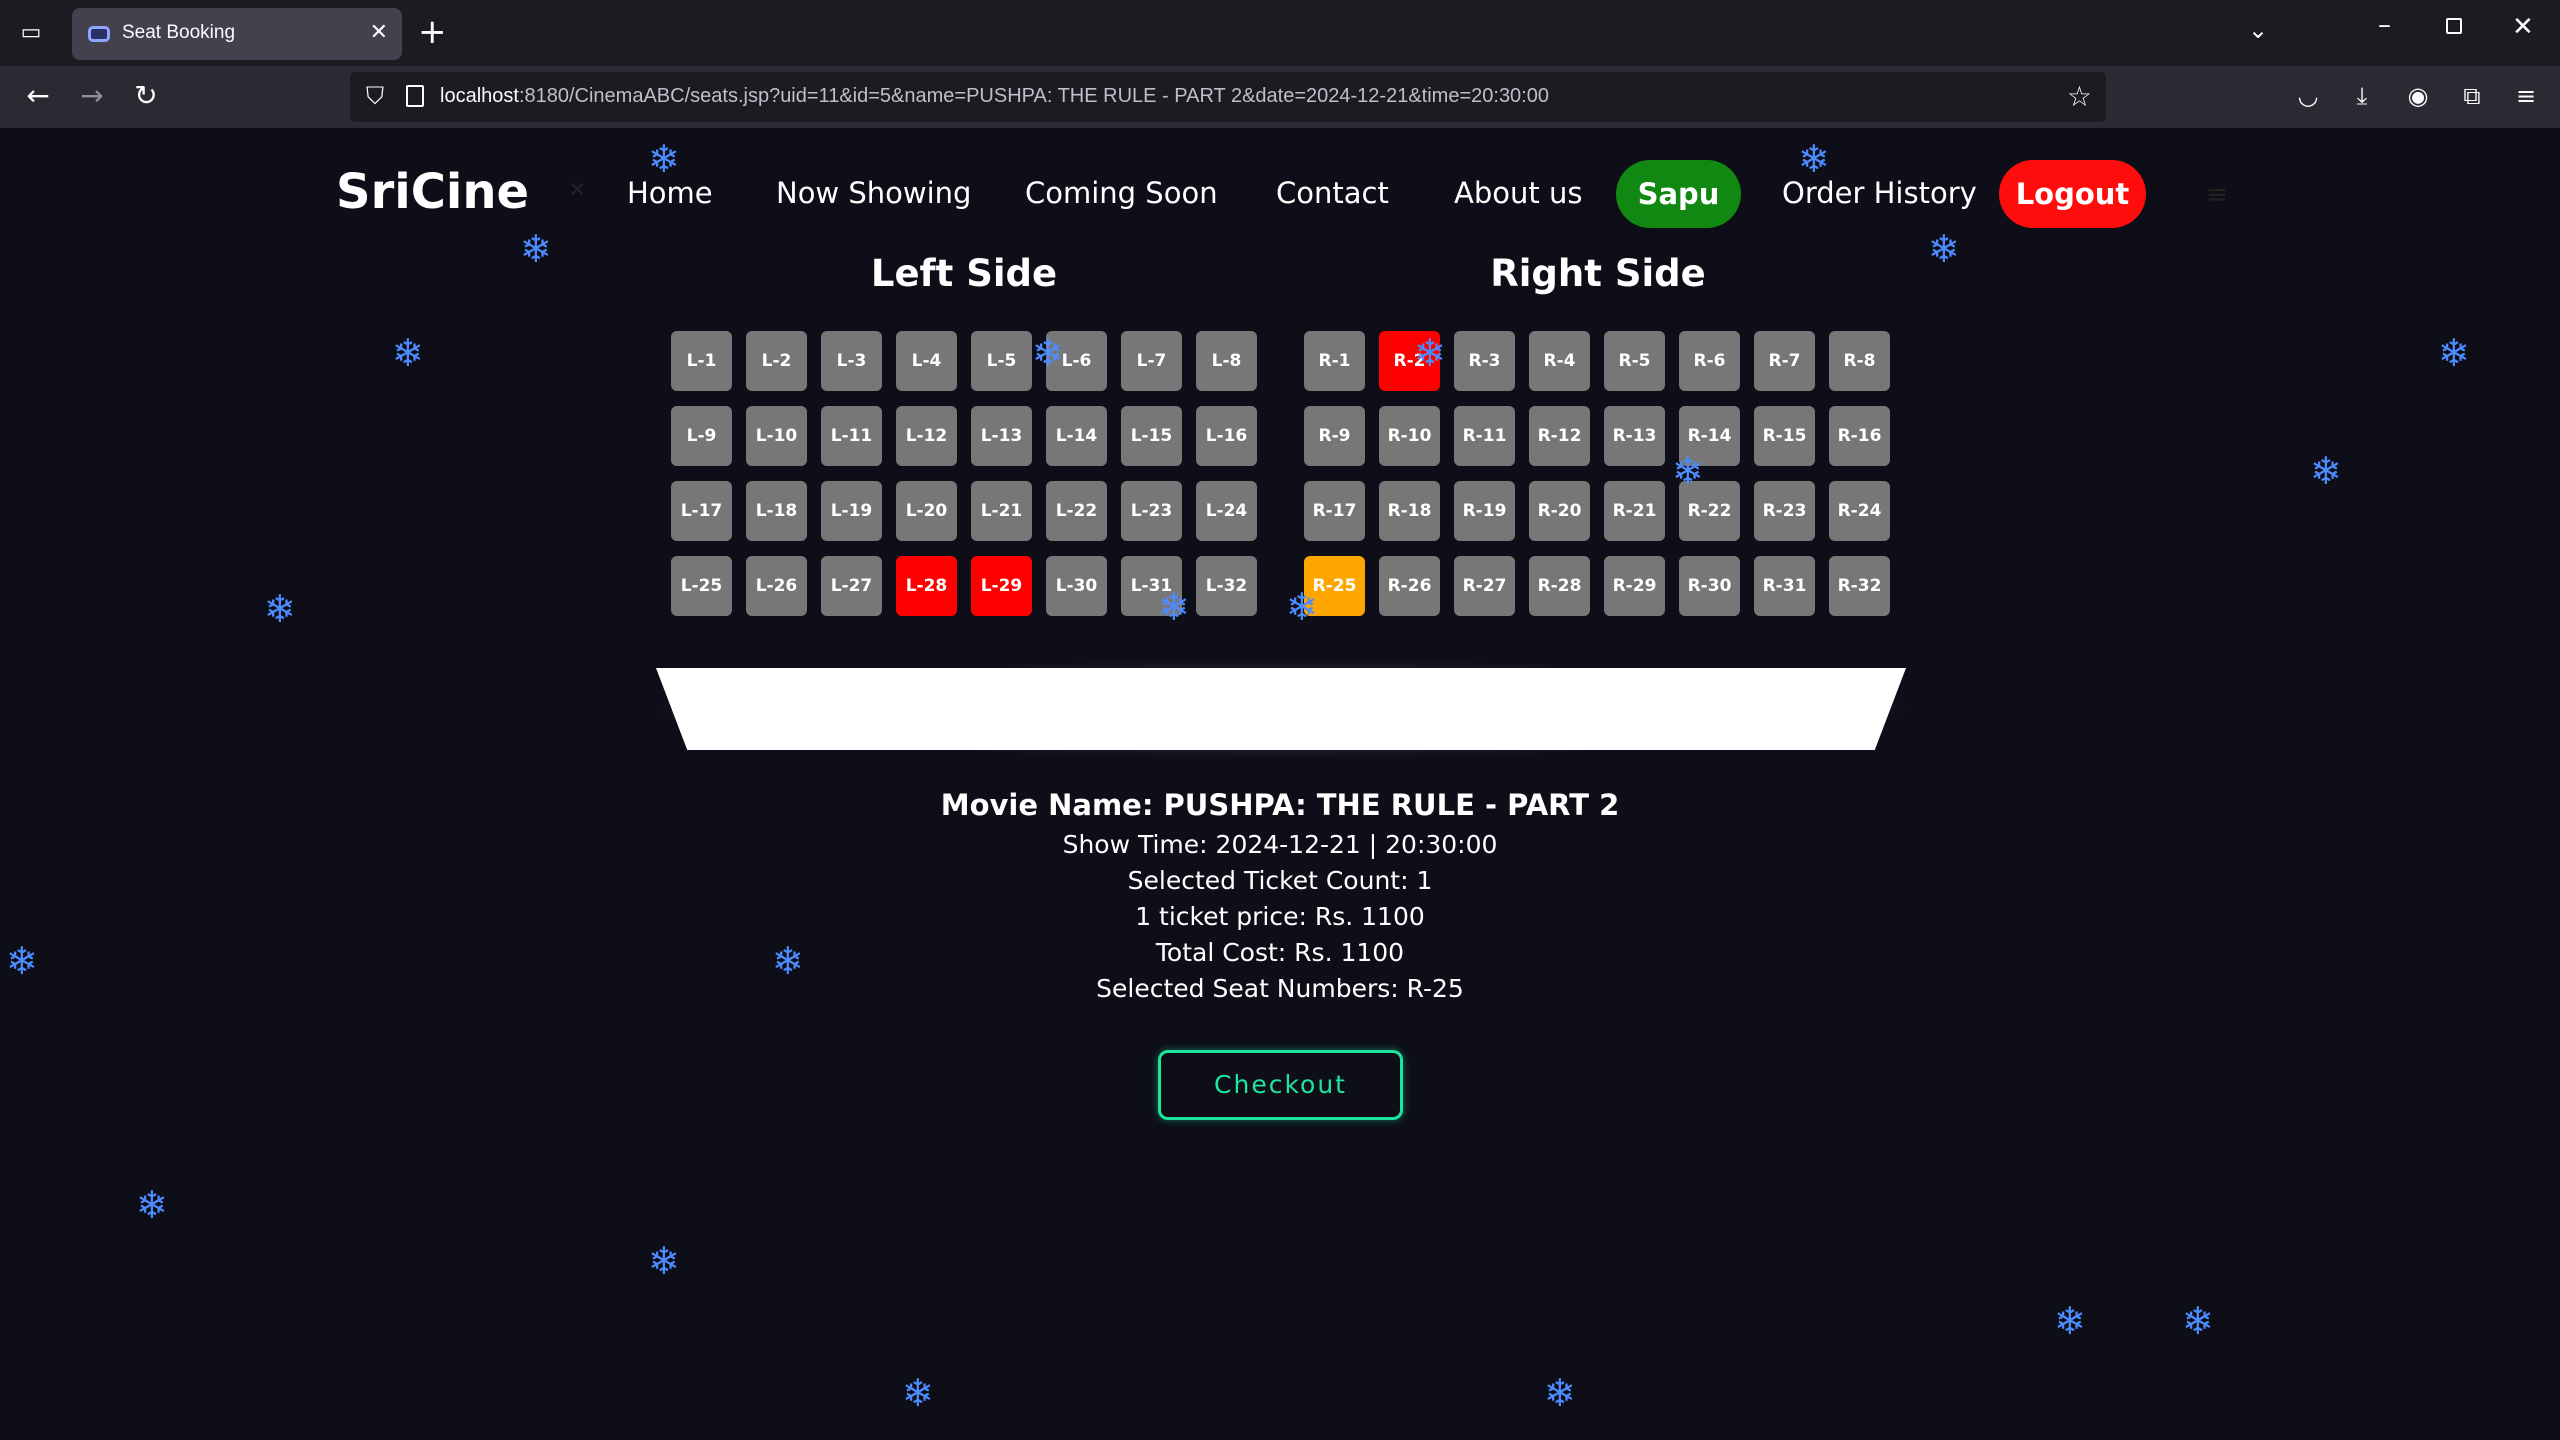 This screenshot has height=1440, width=2560. What do you see at coordinates (1151, 361) in the screenshot?
I see `seat-l-7: L-7` at bounding box center [1151, 361].